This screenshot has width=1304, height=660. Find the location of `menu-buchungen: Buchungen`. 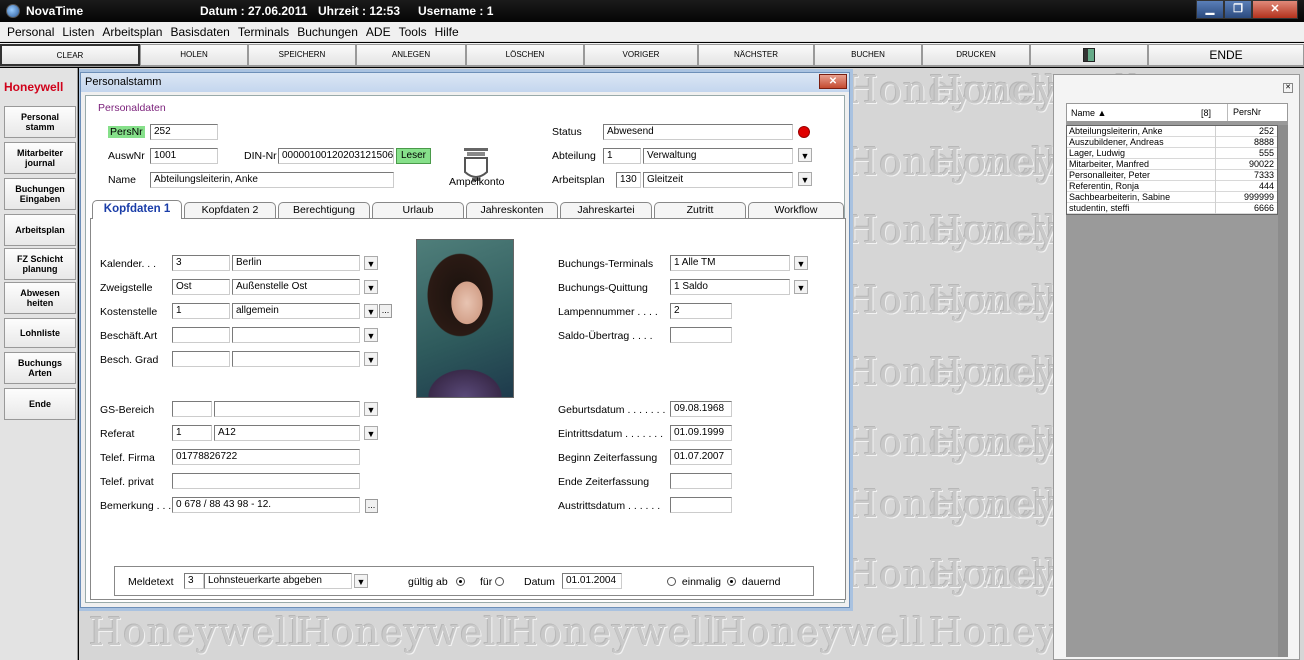

menu-buchungen: Buchungen is located at coordinates (327, 32).